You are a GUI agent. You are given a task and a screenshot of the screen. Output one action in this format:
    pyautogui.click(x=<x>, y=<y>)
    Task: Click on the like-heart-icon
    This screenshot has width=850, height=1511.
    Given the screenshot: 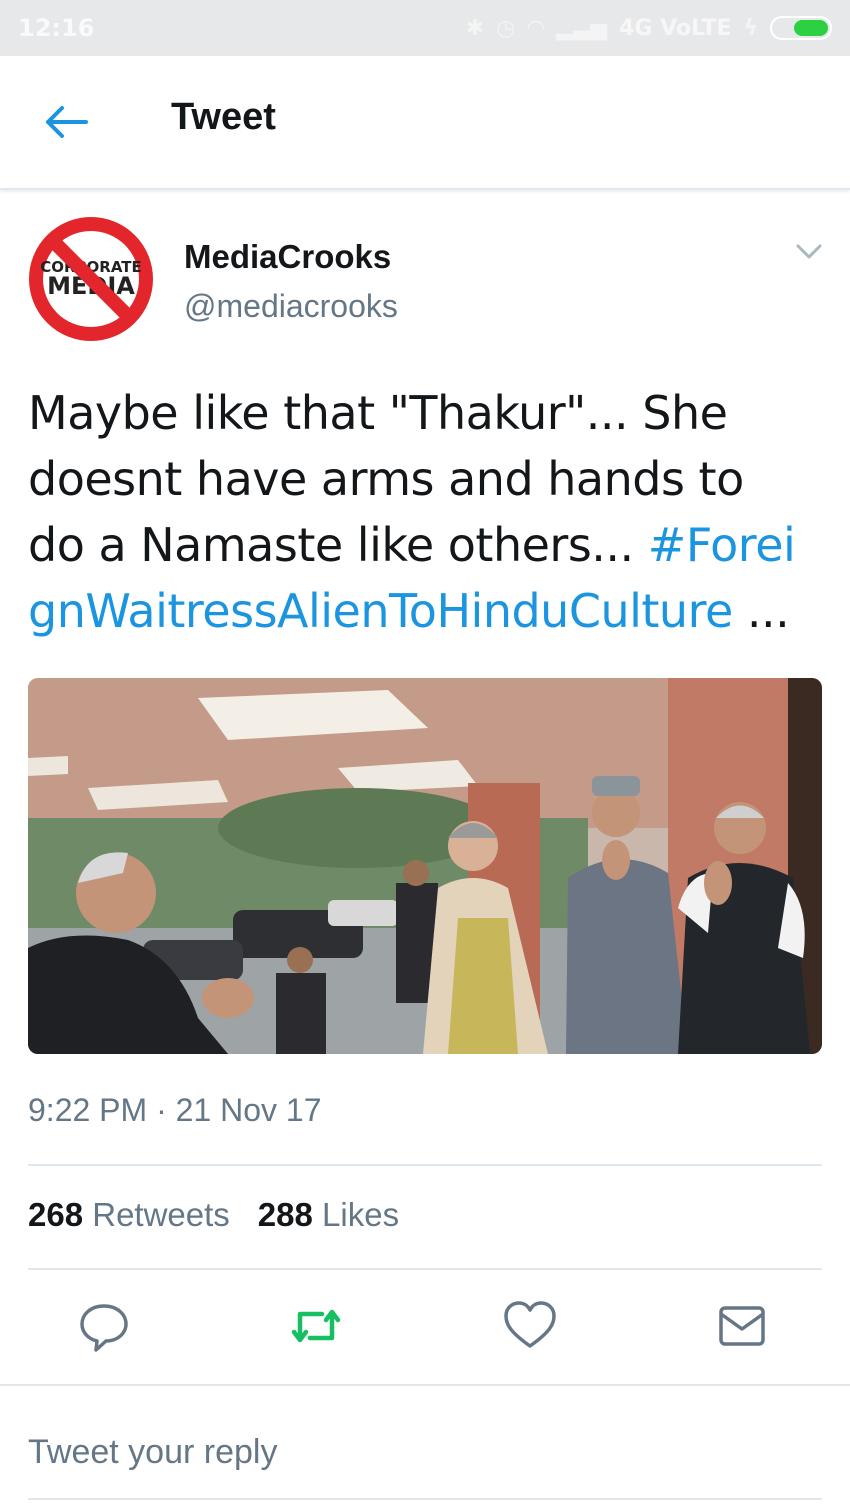 What is the action you would take?
    pyautogui.click(x=530, y=1326)
    